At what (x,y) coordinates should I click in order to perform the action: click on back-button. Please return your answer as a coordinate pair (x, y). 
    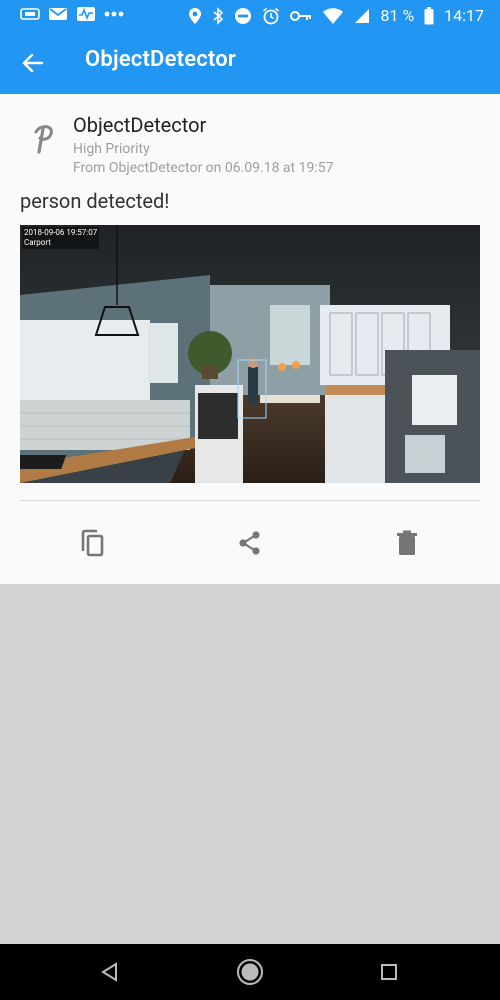
    Looking at the image, I should click on (33, 63).